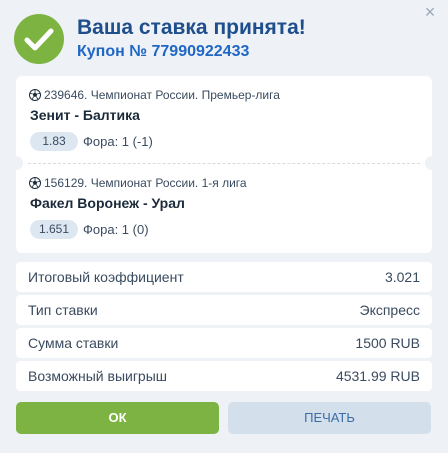  I want to click on close-icon: ×, so click(430, 12).